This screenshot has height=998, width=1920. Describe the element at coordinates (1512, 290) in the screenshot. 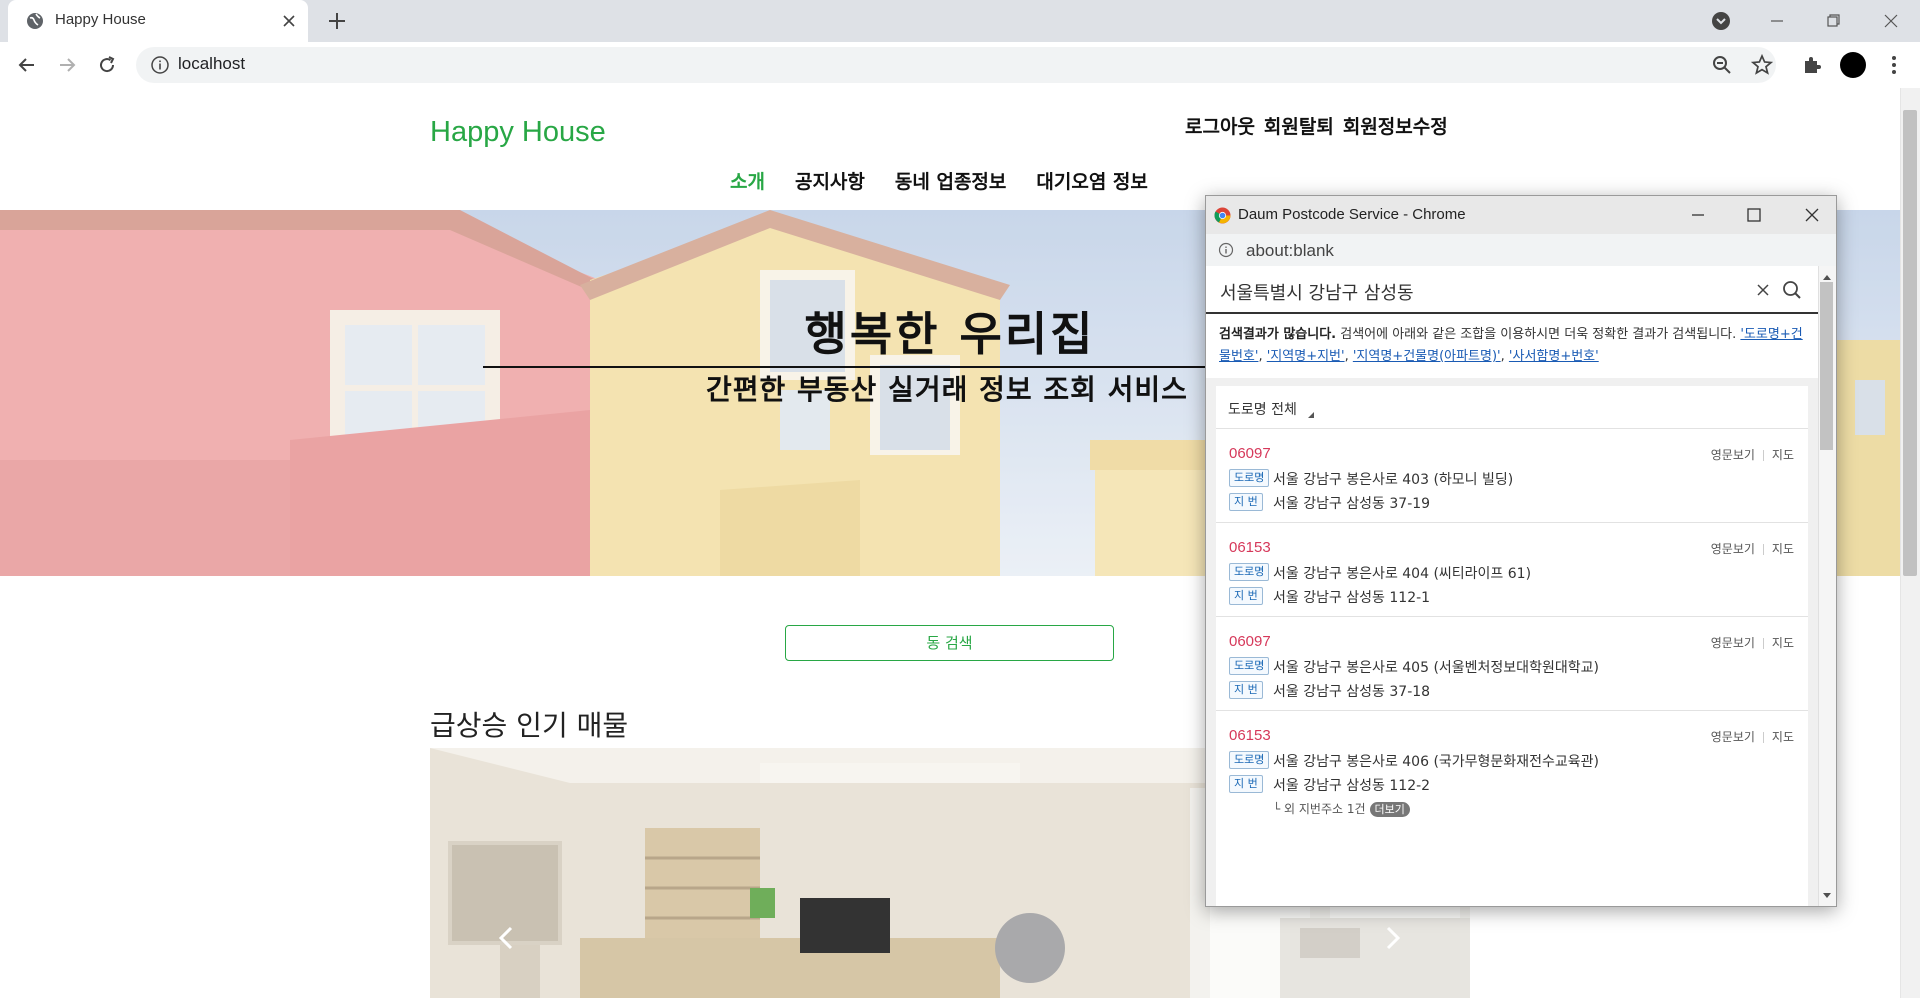

I see `postcode-search-box: 서울특별시 강남구 삼성동` at that location.